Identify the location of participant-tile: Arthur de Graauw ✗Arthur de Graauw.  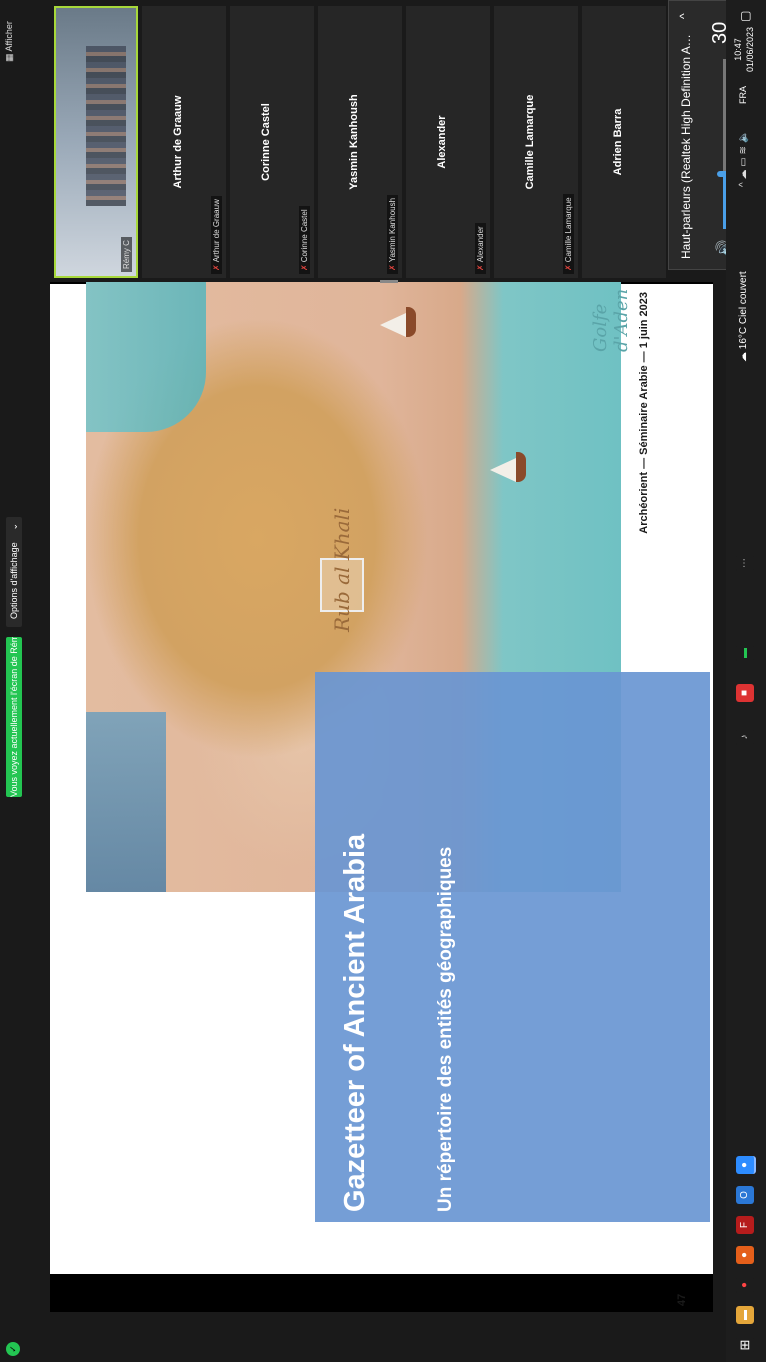
(184, 142).